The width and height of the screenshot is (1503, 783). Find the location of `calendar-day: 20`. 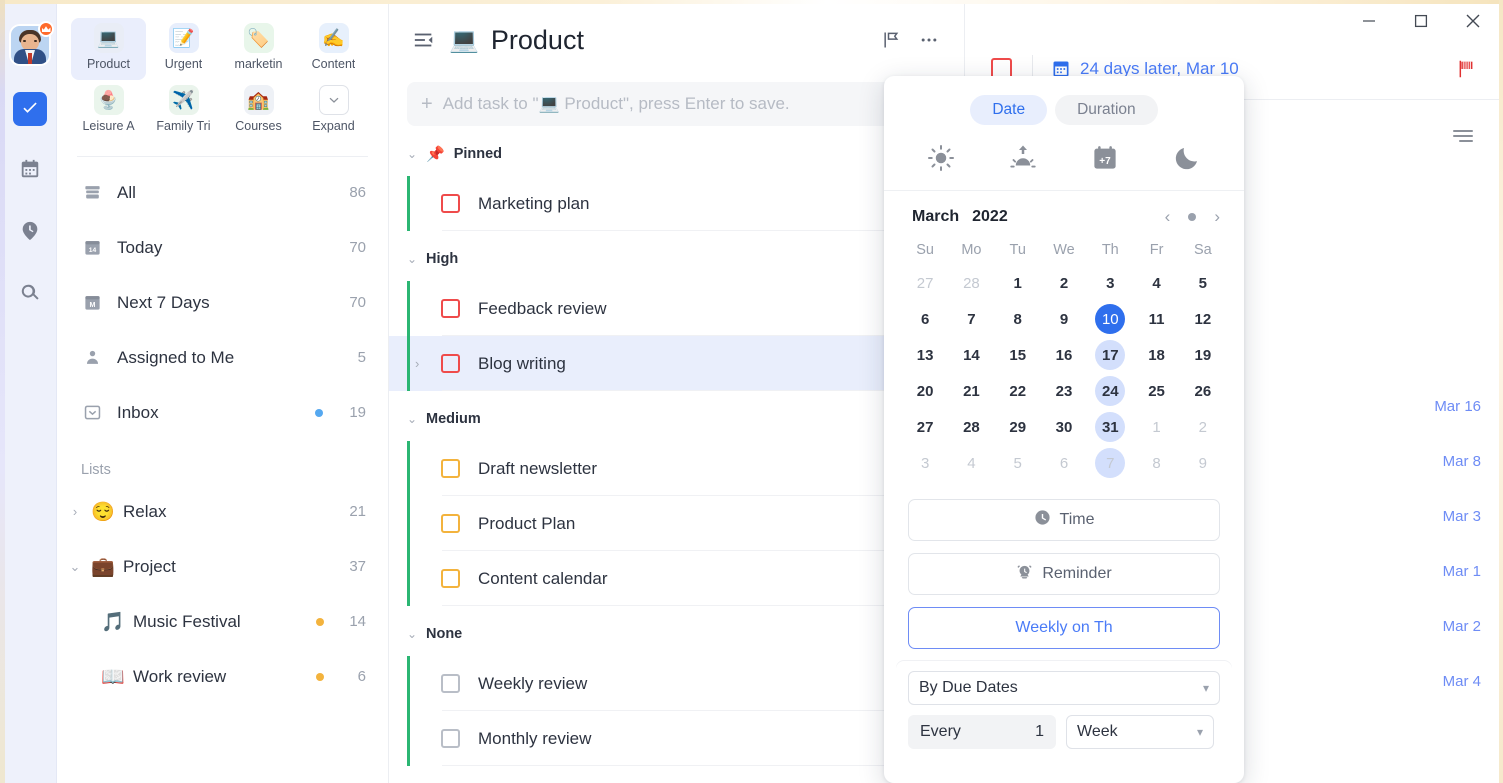

calendar-day: 20 is located at coordinates (925, 391).